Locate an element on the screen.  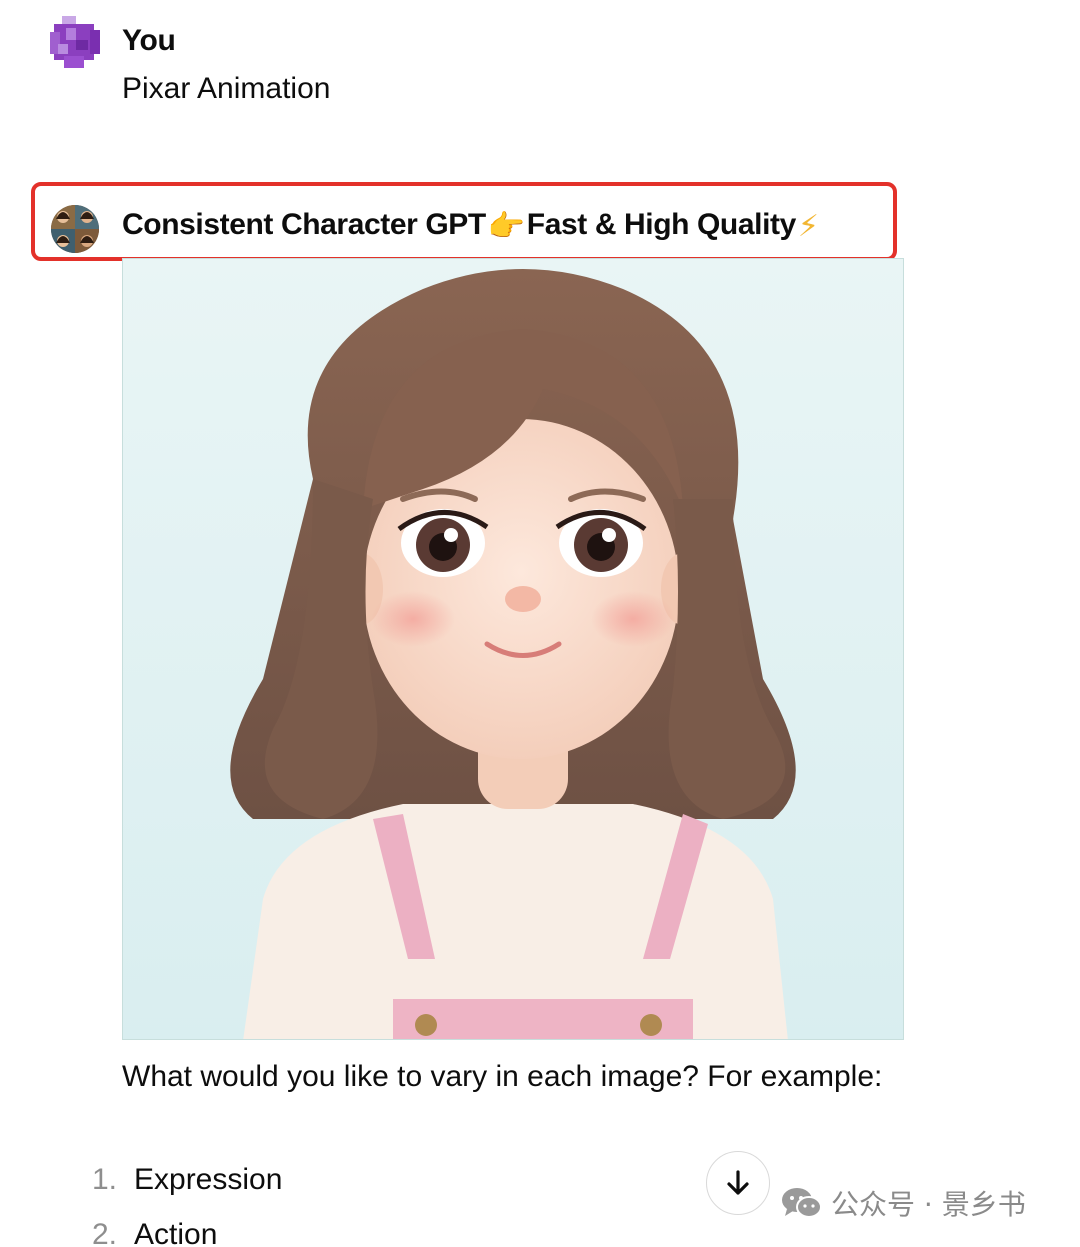
watermark-text: 公众号 · 景乡书 is located at coordinates (928, 1204).